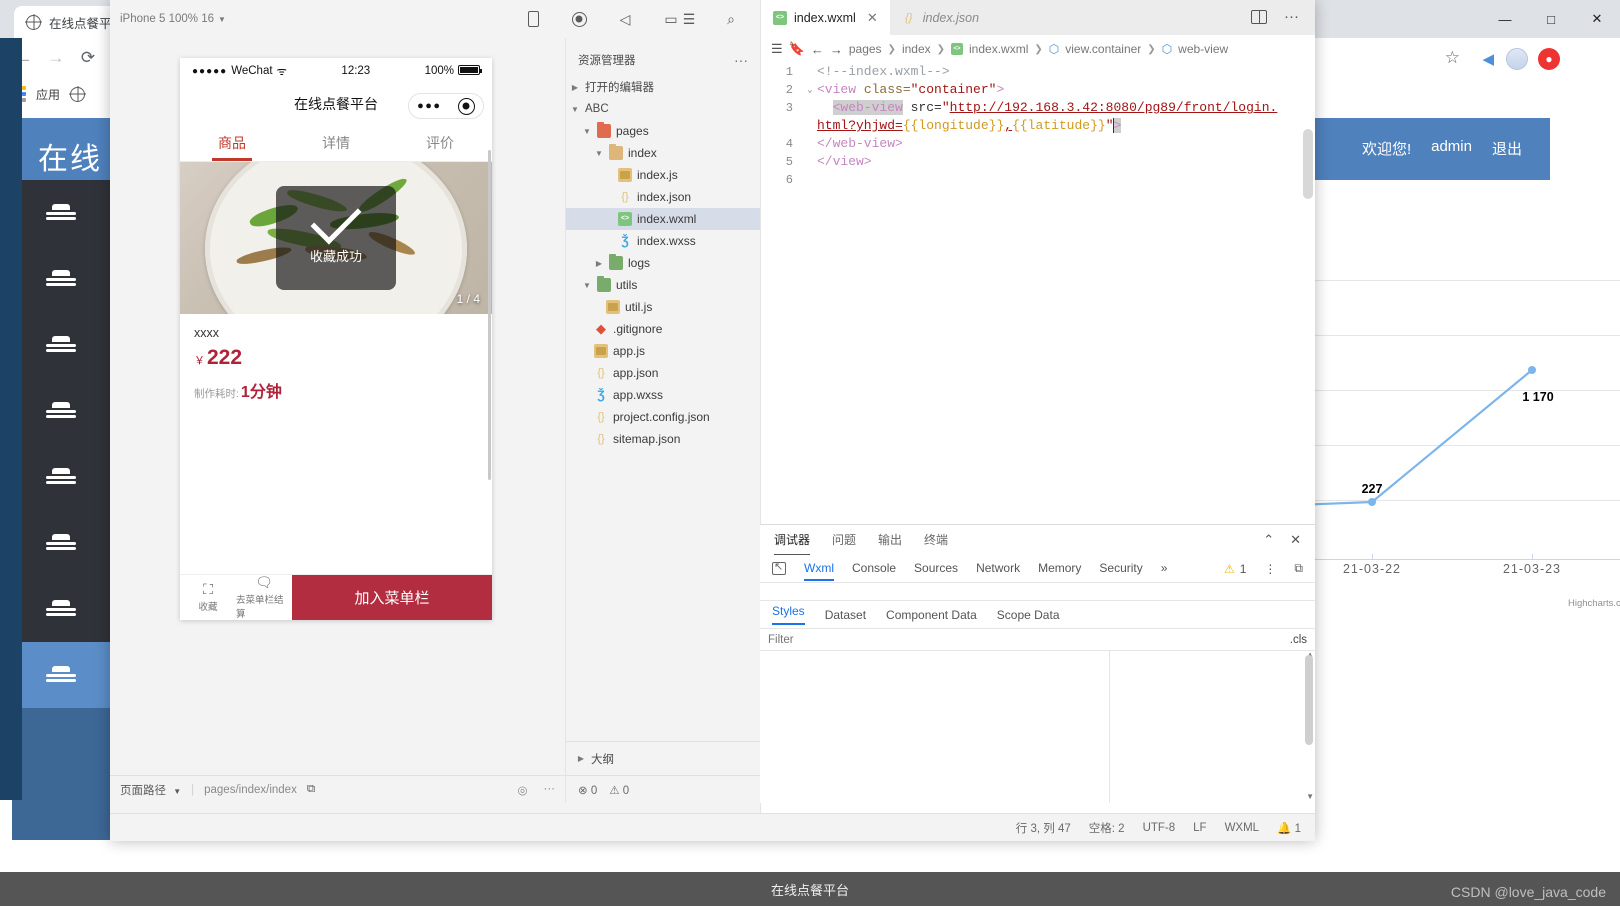  I want to click on tab-overflow: », so click(1164, 568).